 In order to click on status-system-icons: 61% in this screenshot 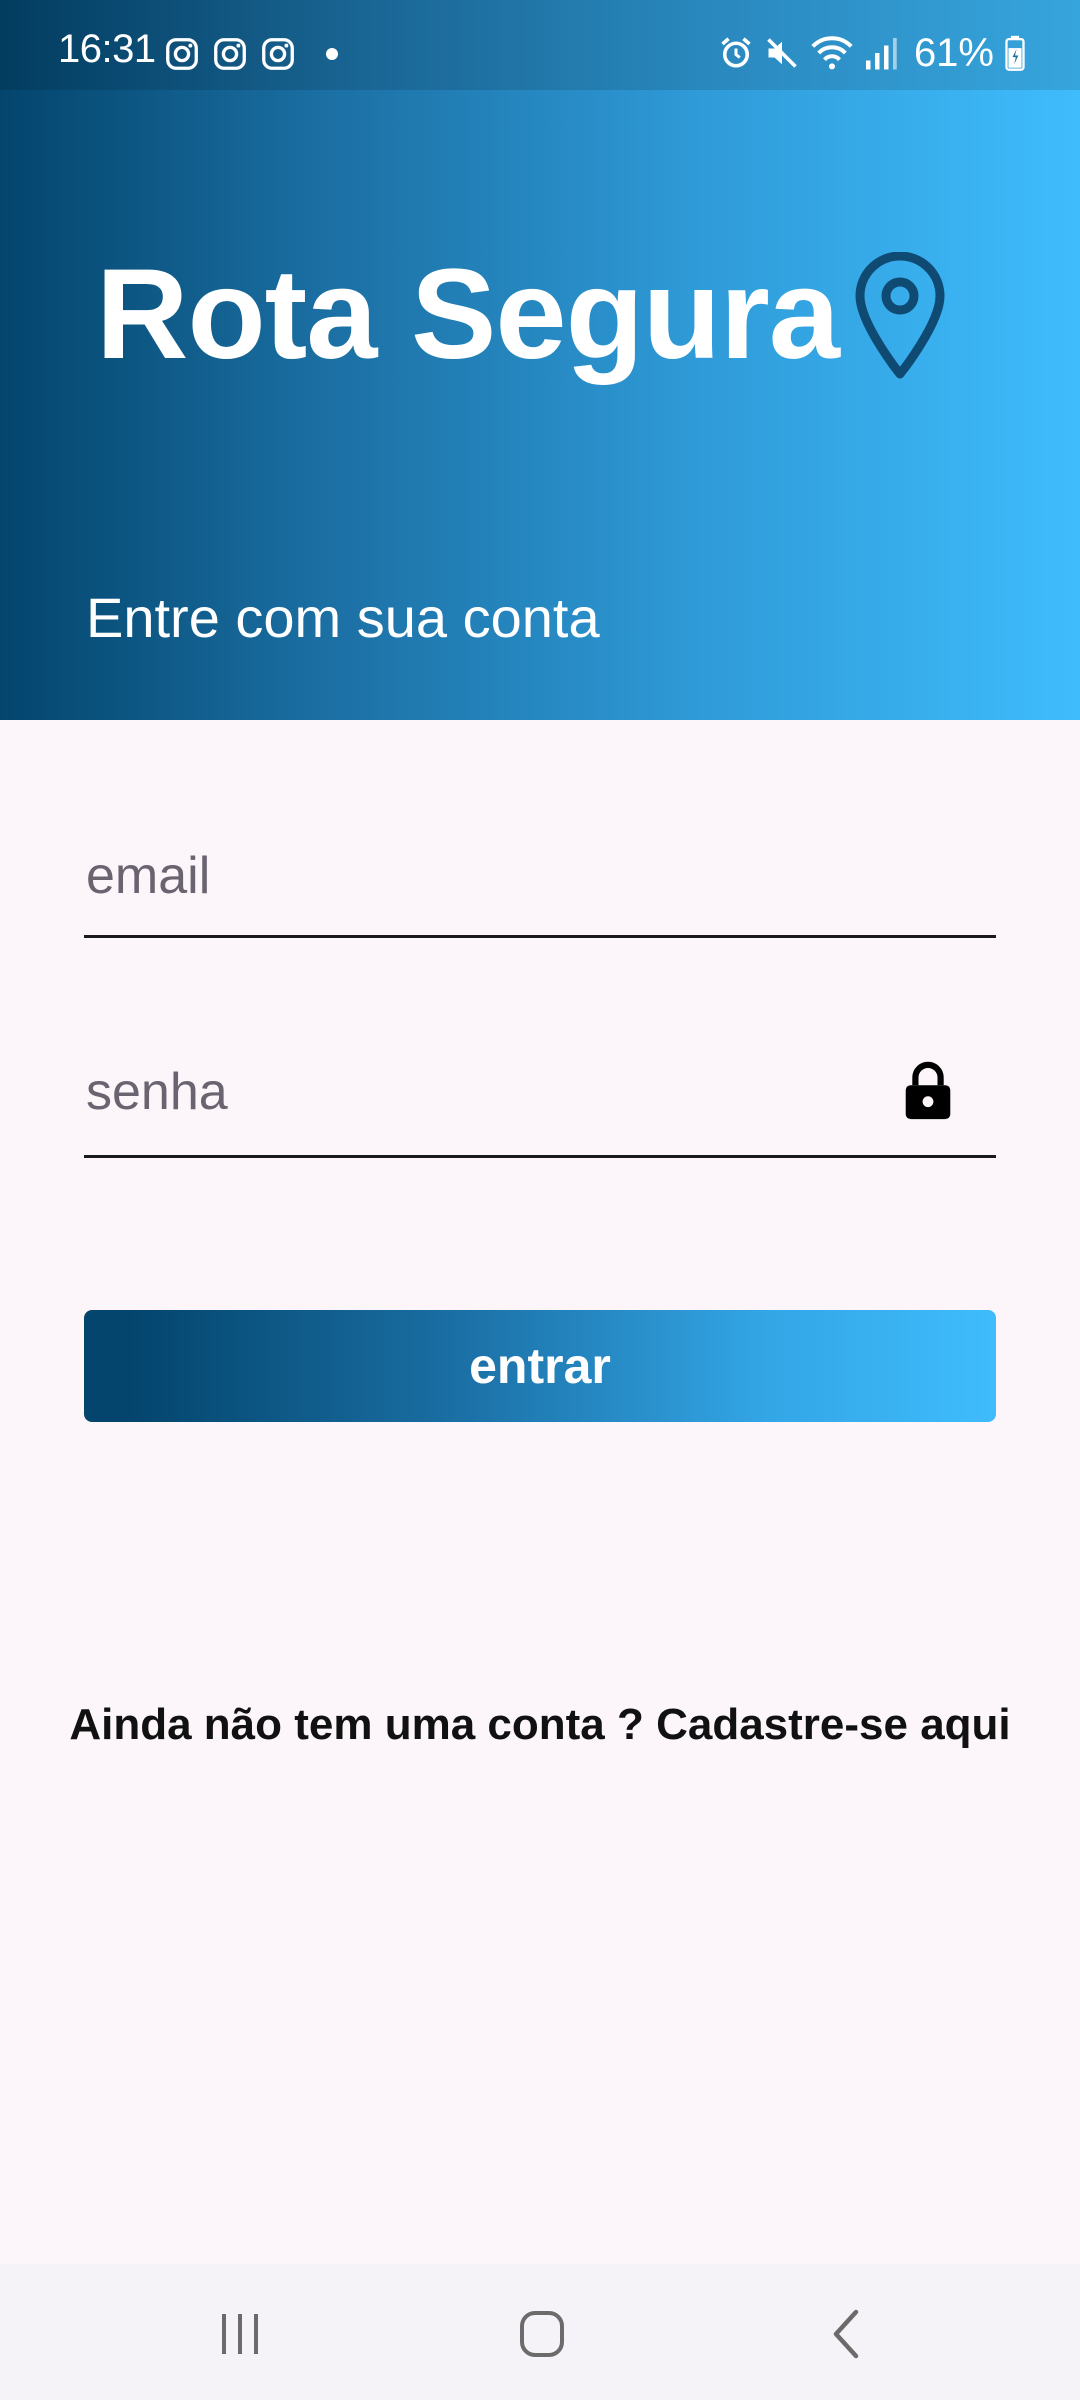, I will do `click(872, 53)`.